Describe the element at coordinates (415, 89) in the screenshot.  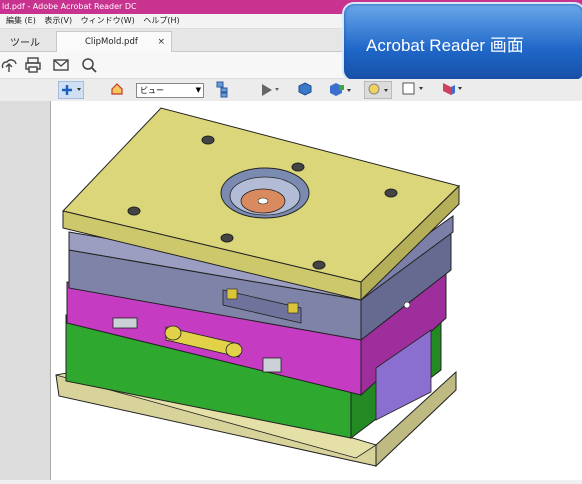
I see `background-color-icon` at that location.